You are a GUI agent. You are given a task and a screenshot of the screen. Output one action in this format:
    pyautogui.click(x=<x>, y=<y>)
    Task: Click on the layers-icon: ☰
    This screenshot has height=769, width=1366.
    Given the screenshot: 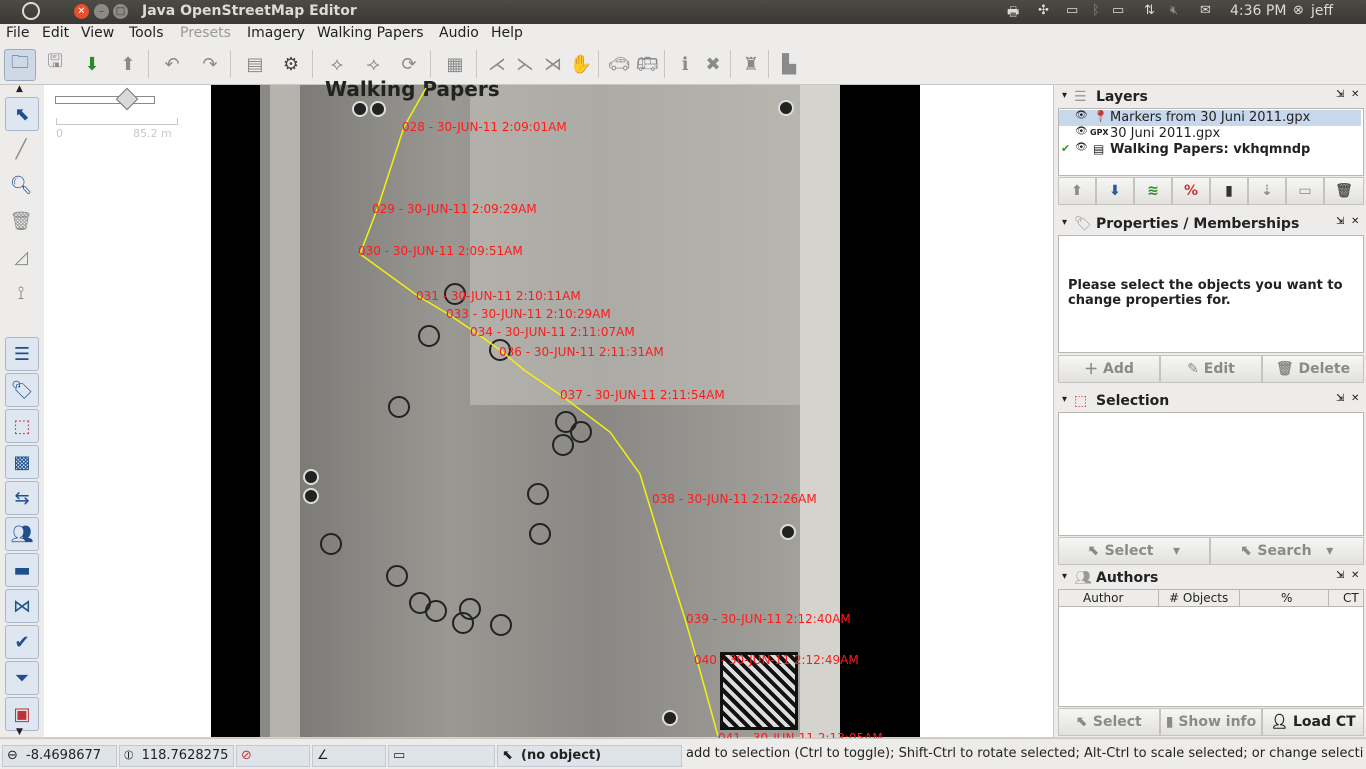 What is the action you would take?
    pyautogui.click(x=1080, y=97)
    